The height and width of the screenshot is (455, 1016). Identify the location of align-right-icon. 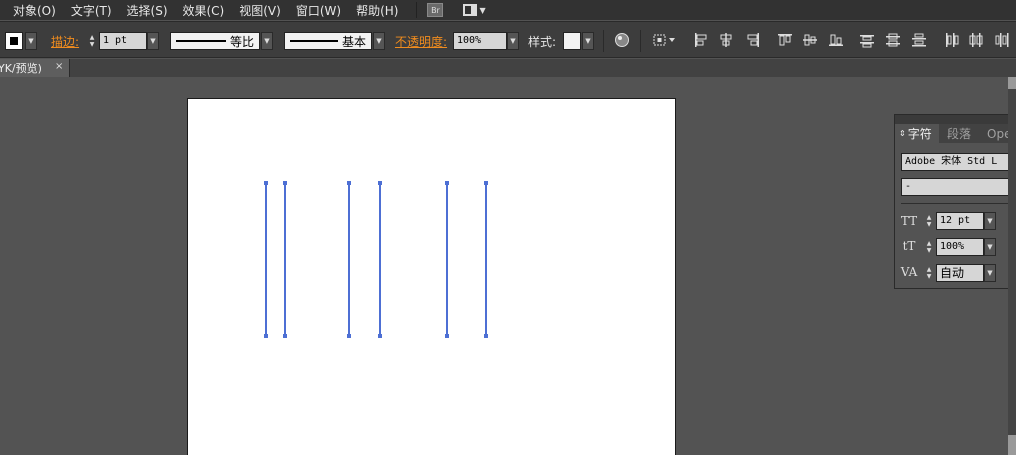
(753, 40).